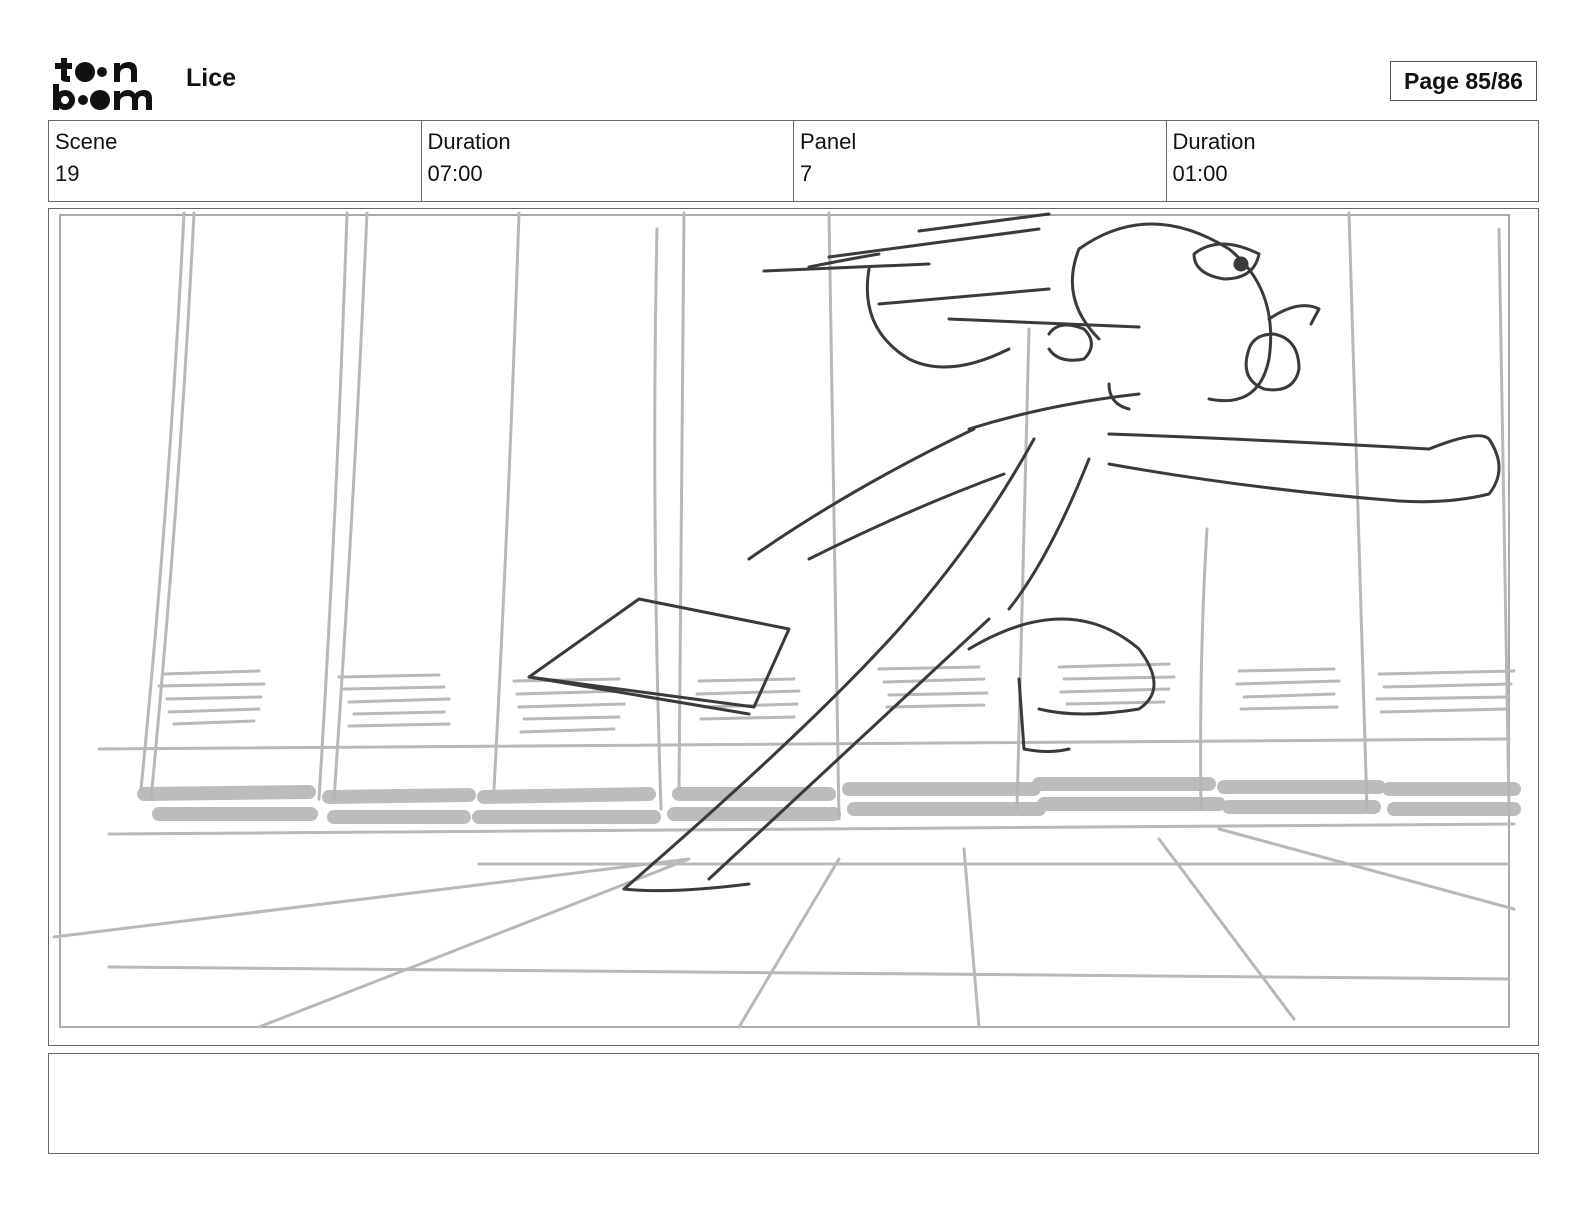  Describe the element at coordinates (608, 161) in the screenshot. I see `scene-duration-cell: Duration 07:00` at that location.